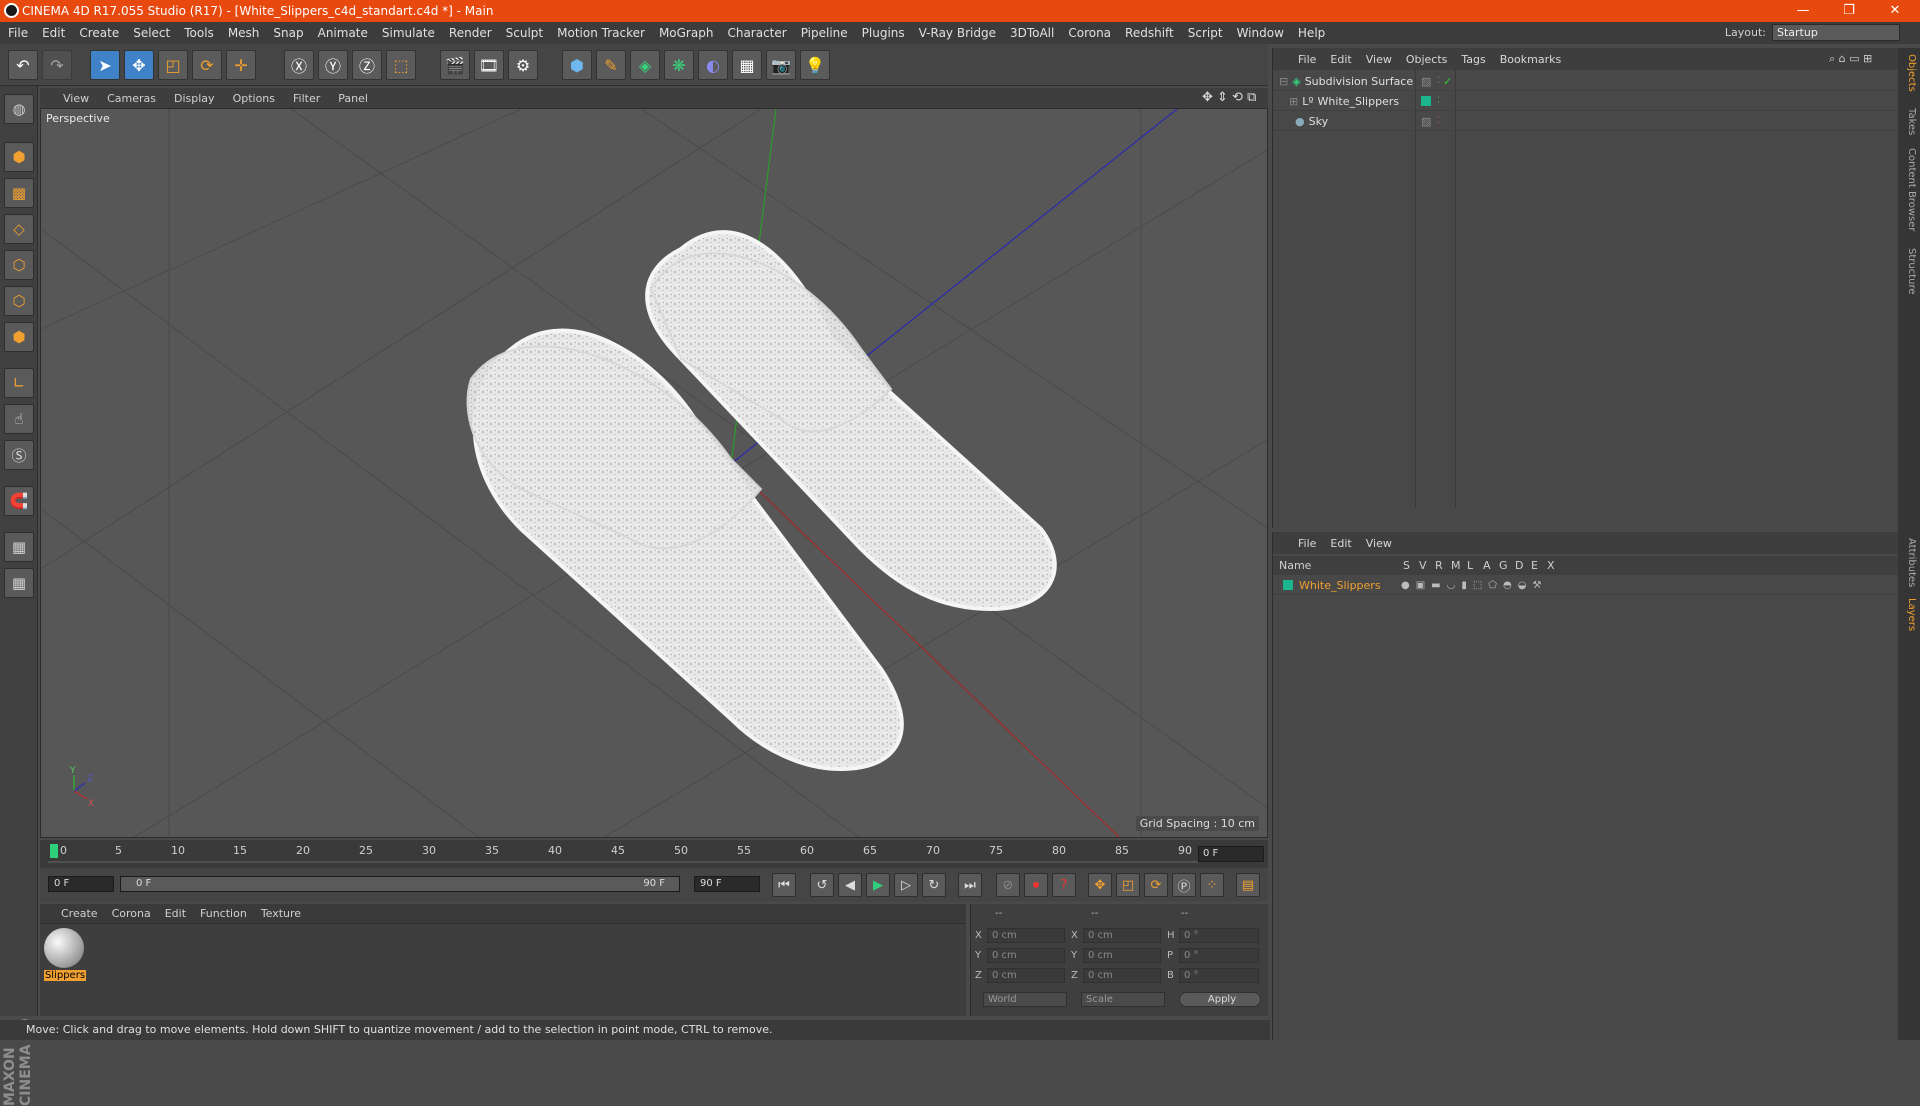  Describe the element at coordinates (254, 98) in the screenshot. I see `viewport-menu-options: Options` at that location.